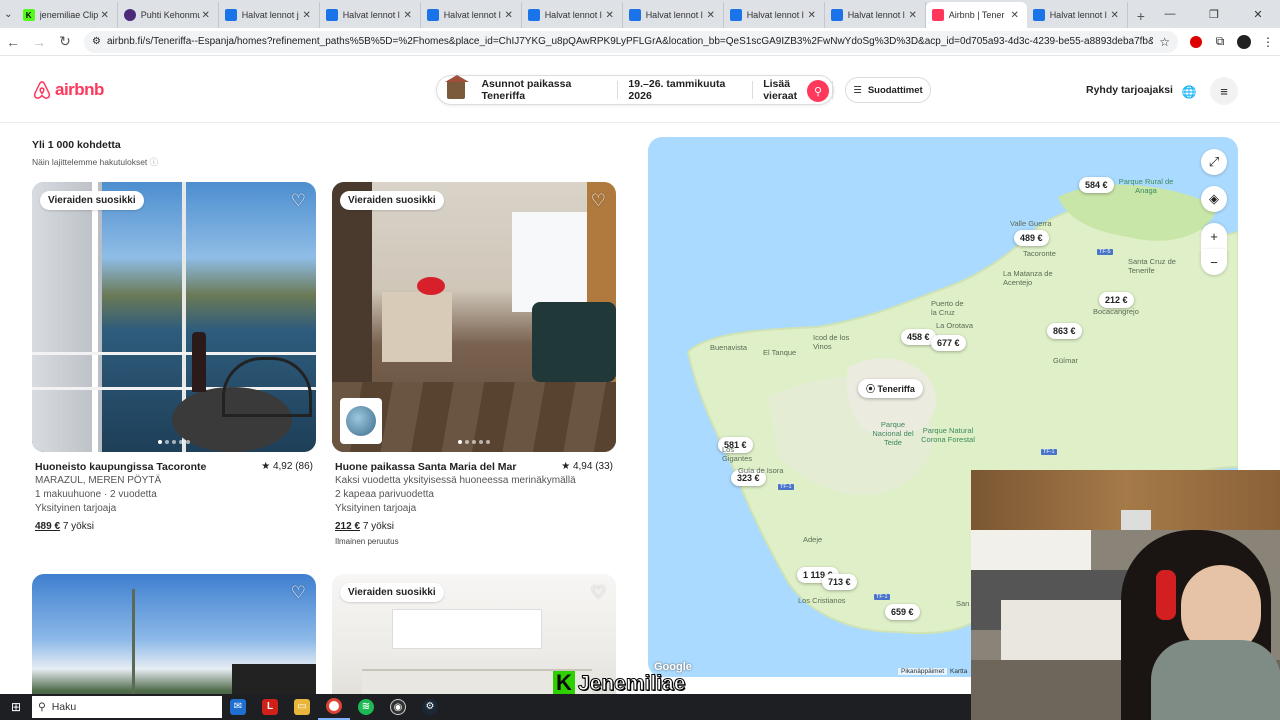 Image resolution: width=1280 pixels, height=720 pixels. Describe the element at coordinates (392, 200) in the screenshot. I see `guest-favorite-badge: Vieraiden suosikki` at that location.